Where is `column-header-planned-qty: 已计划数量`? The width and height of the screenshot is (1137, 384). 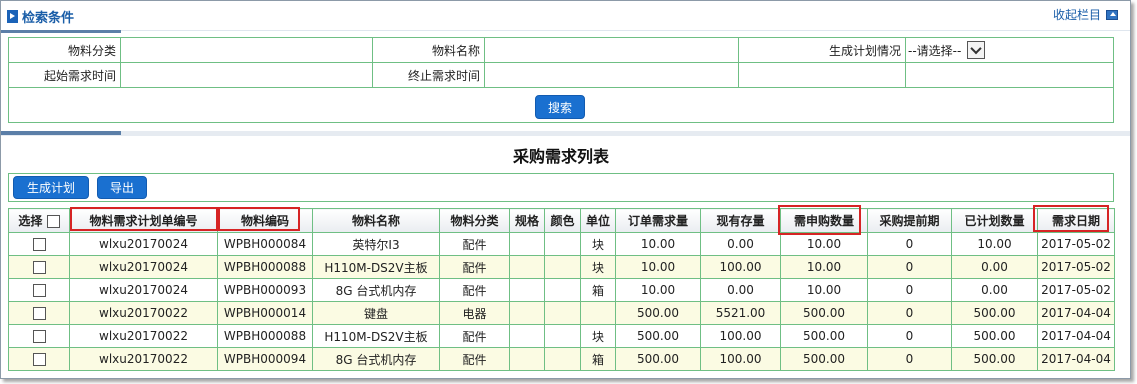 column-header-planned-qty: 已计划数量 is located at coordinates (994, 220).